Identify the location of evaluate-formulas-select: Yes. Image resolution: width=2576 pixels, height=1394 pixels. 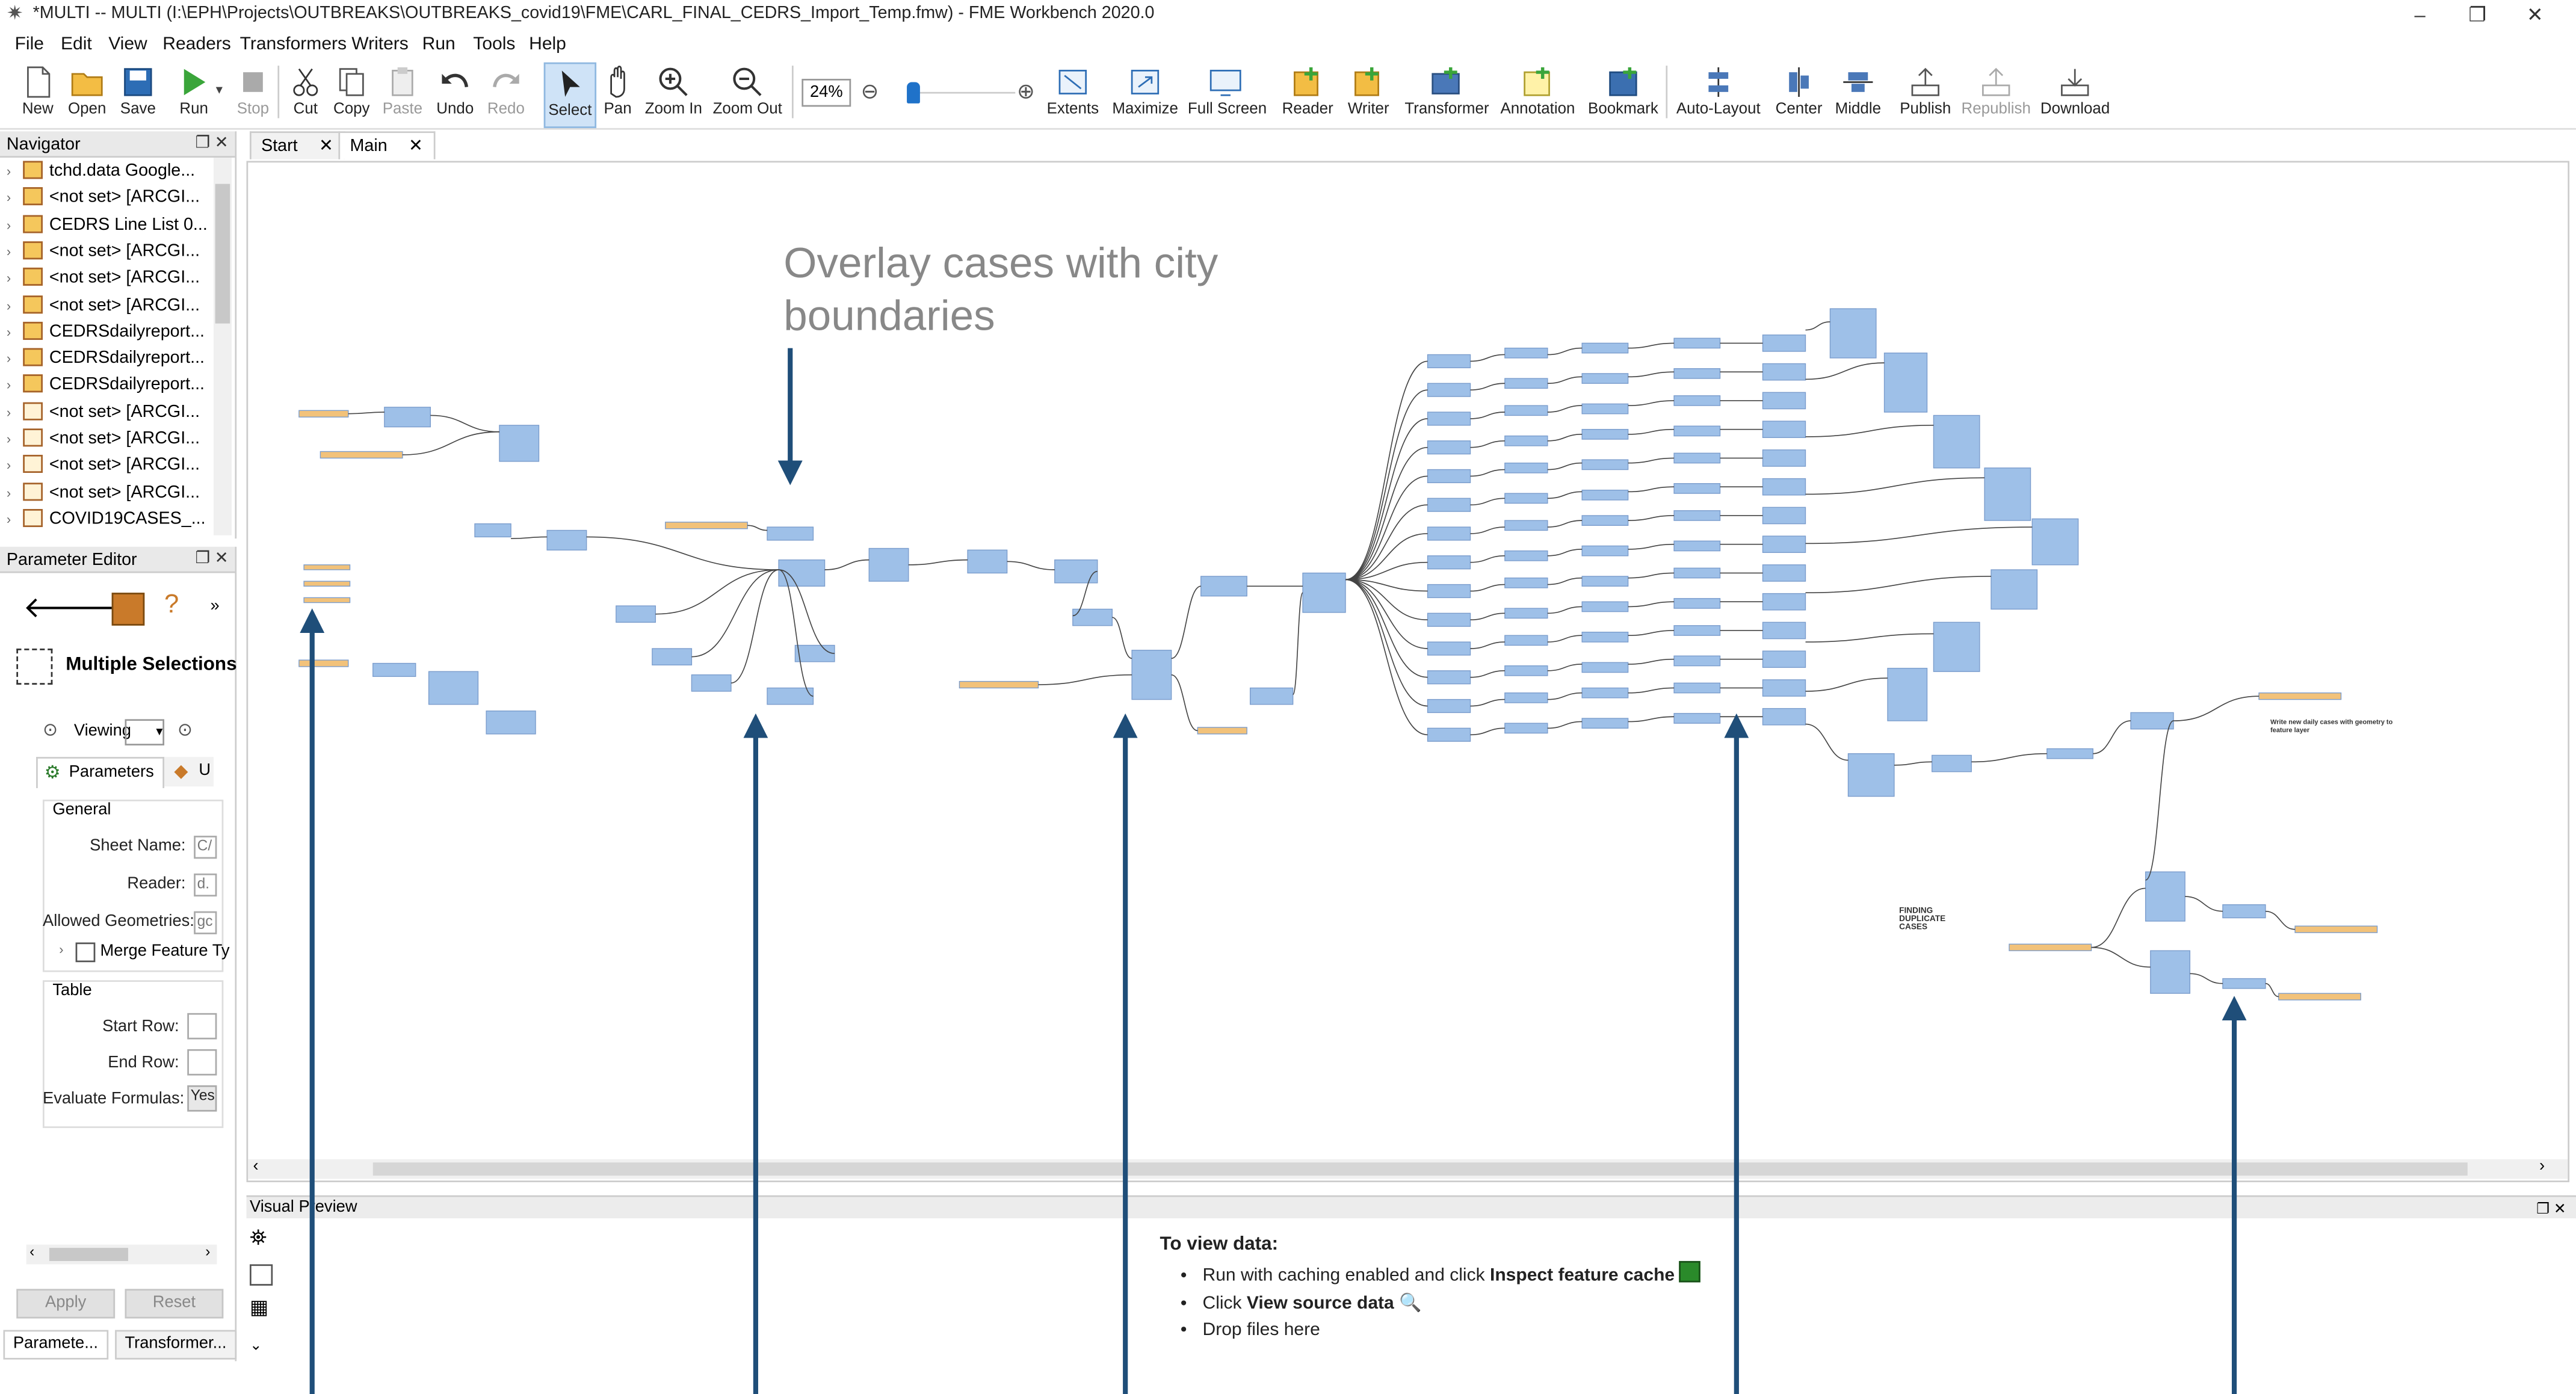
(202, 1098).